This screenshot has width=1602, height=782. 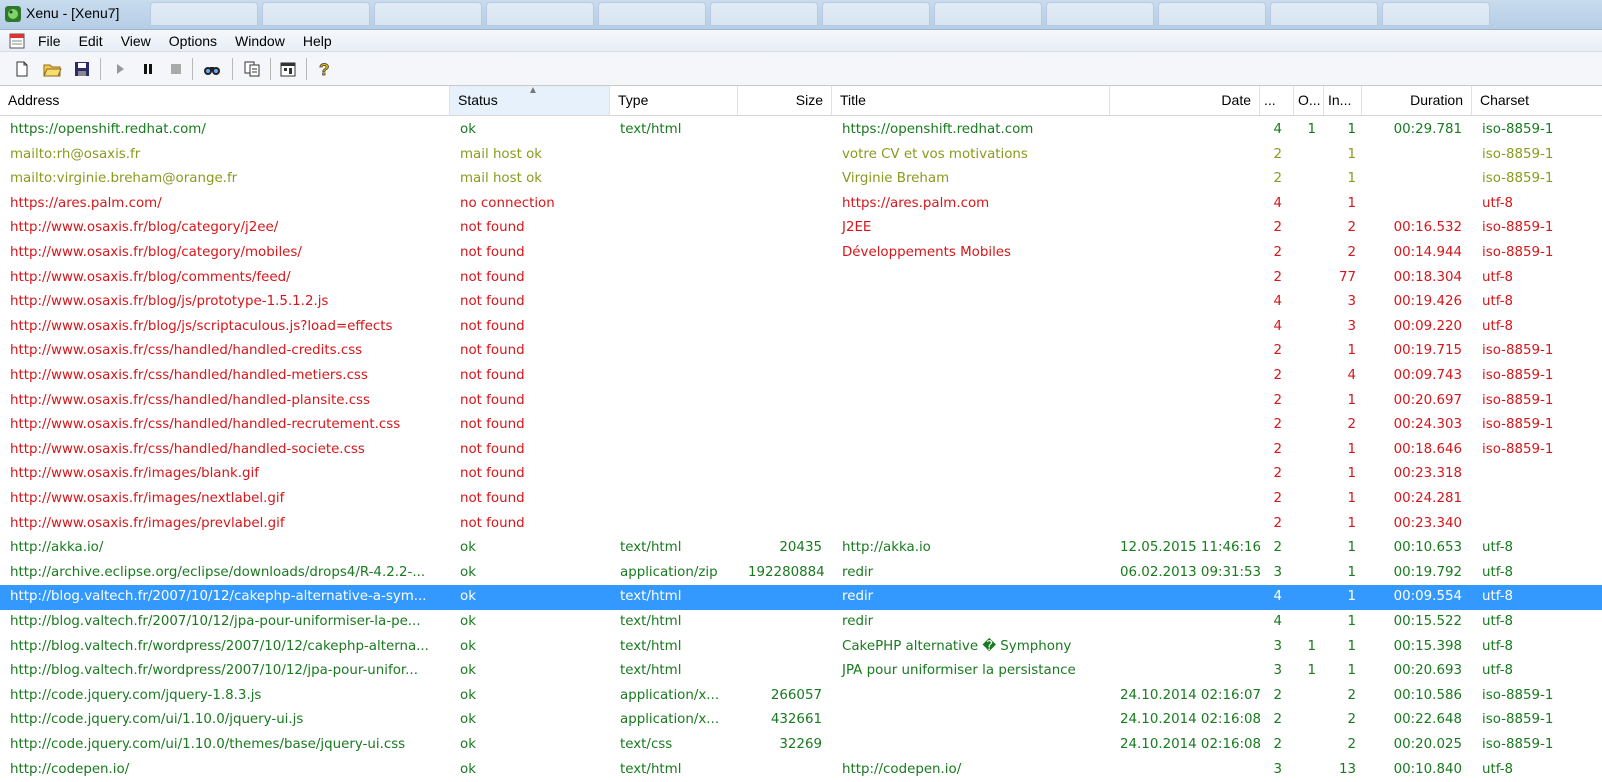 I want to click on column-header-type: Type, so click(x=674, y=100).